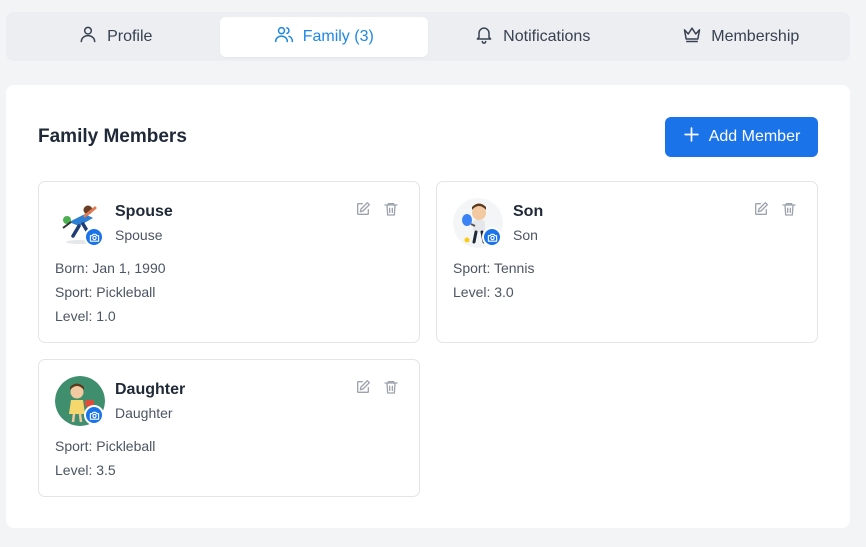 The height and width of the screenshot is (547, 866). What do you see at coordinates (755, 36) in the screenshot?
I see `tab-membership-label: Membership` at bounding box center [755, 36].